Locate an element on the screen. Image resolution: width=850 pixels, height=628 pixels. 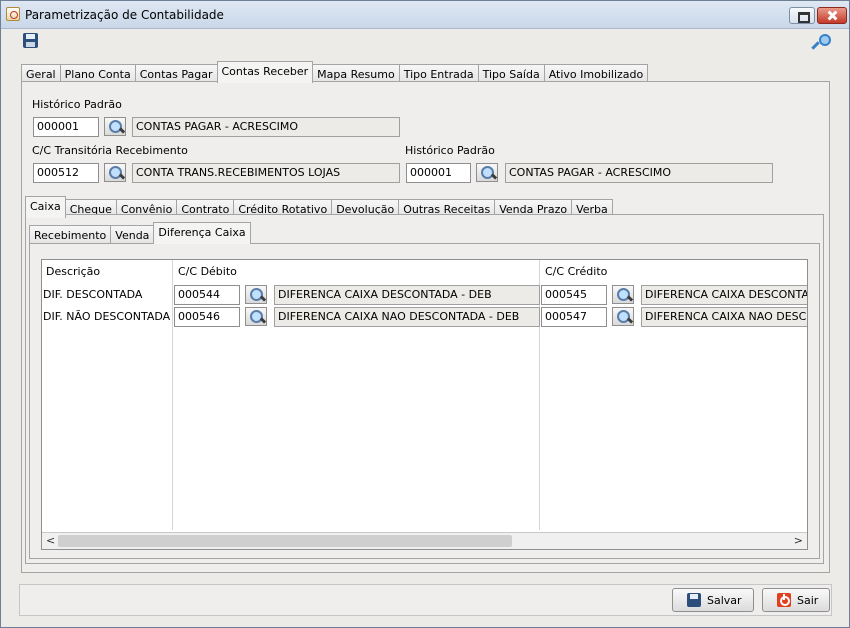
historico-padrao-search-icon is located at coordinates (115, 126).